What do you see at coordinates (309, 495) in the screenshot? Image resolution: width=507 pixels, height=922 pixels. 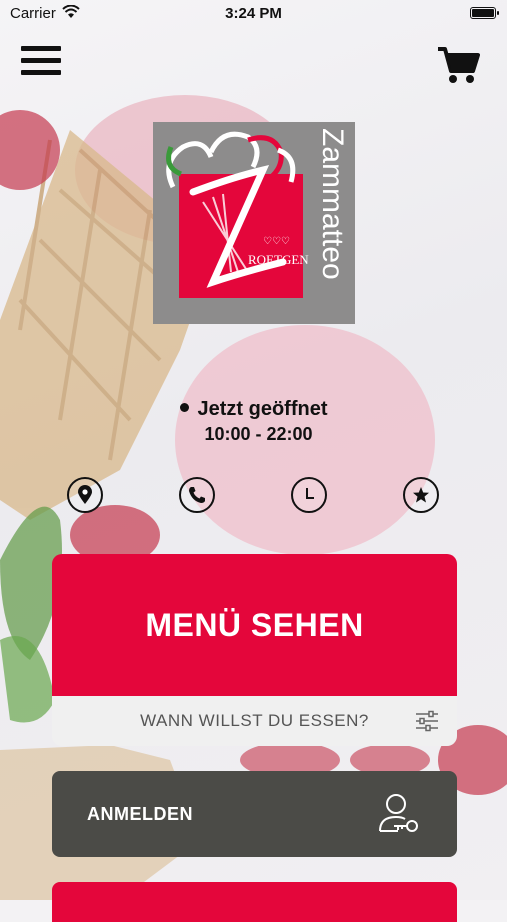 I see `clock-icon` at bounding box center [309, 495].